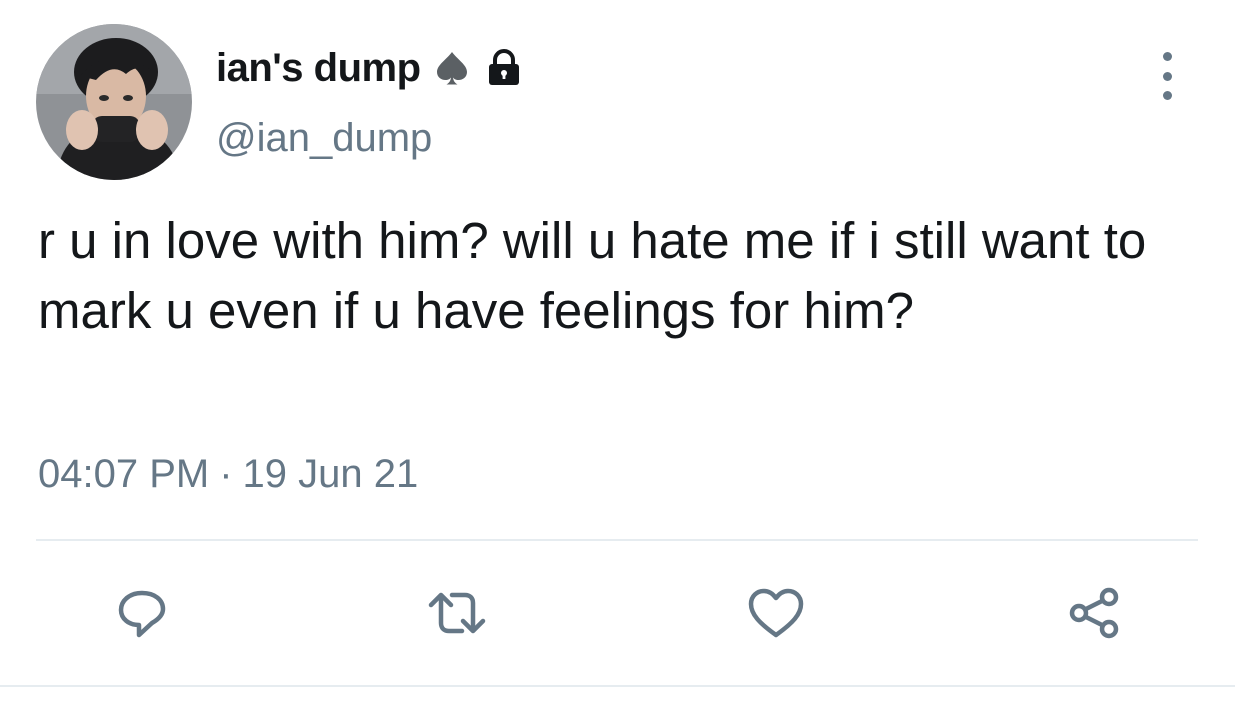 The height and width of the screenshot is (705, 1235). What do you see at coordinates (330, 474) in the screenshot?
I see `tweet-date: 19 Jun 21` at bounding box center [330, 474].